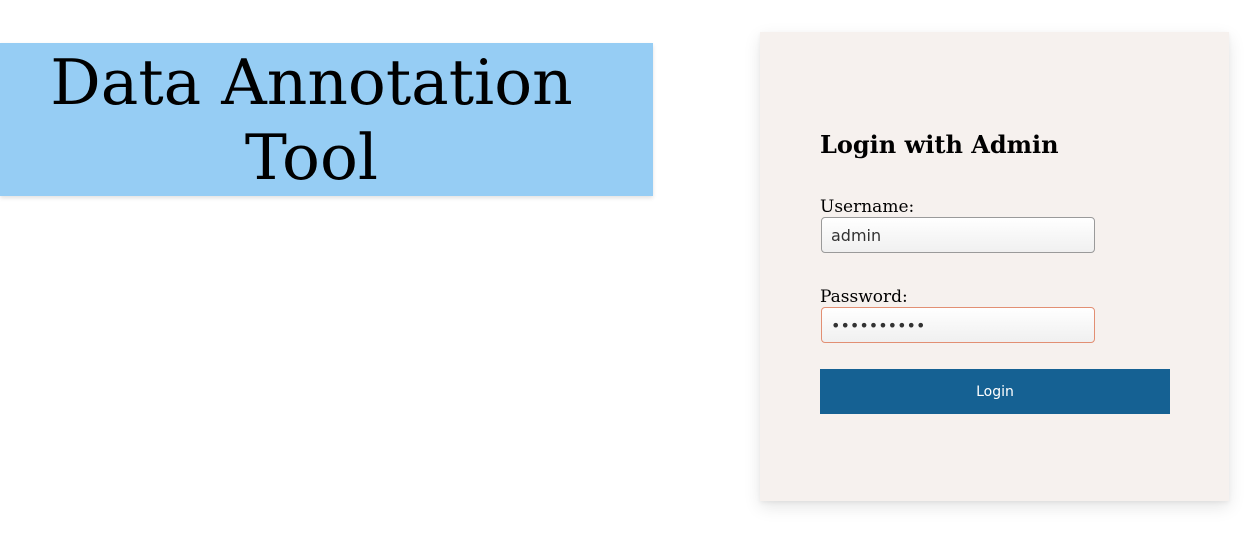 The height and width of the screenshot is (541, 1245). Describe the element at coordinates (864, 297) in the screenshot. I see `password-label: Password:` at that location.